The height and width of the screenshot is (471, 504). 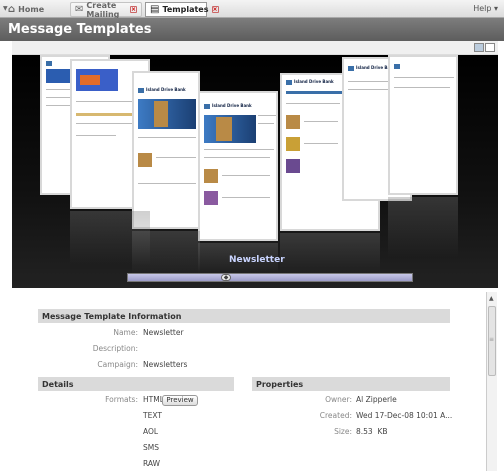 What do you see at coordinates (270, 277) in the screenshot?
I see `carousel-scrollbar: ◆` at bounding box center [270, 277].